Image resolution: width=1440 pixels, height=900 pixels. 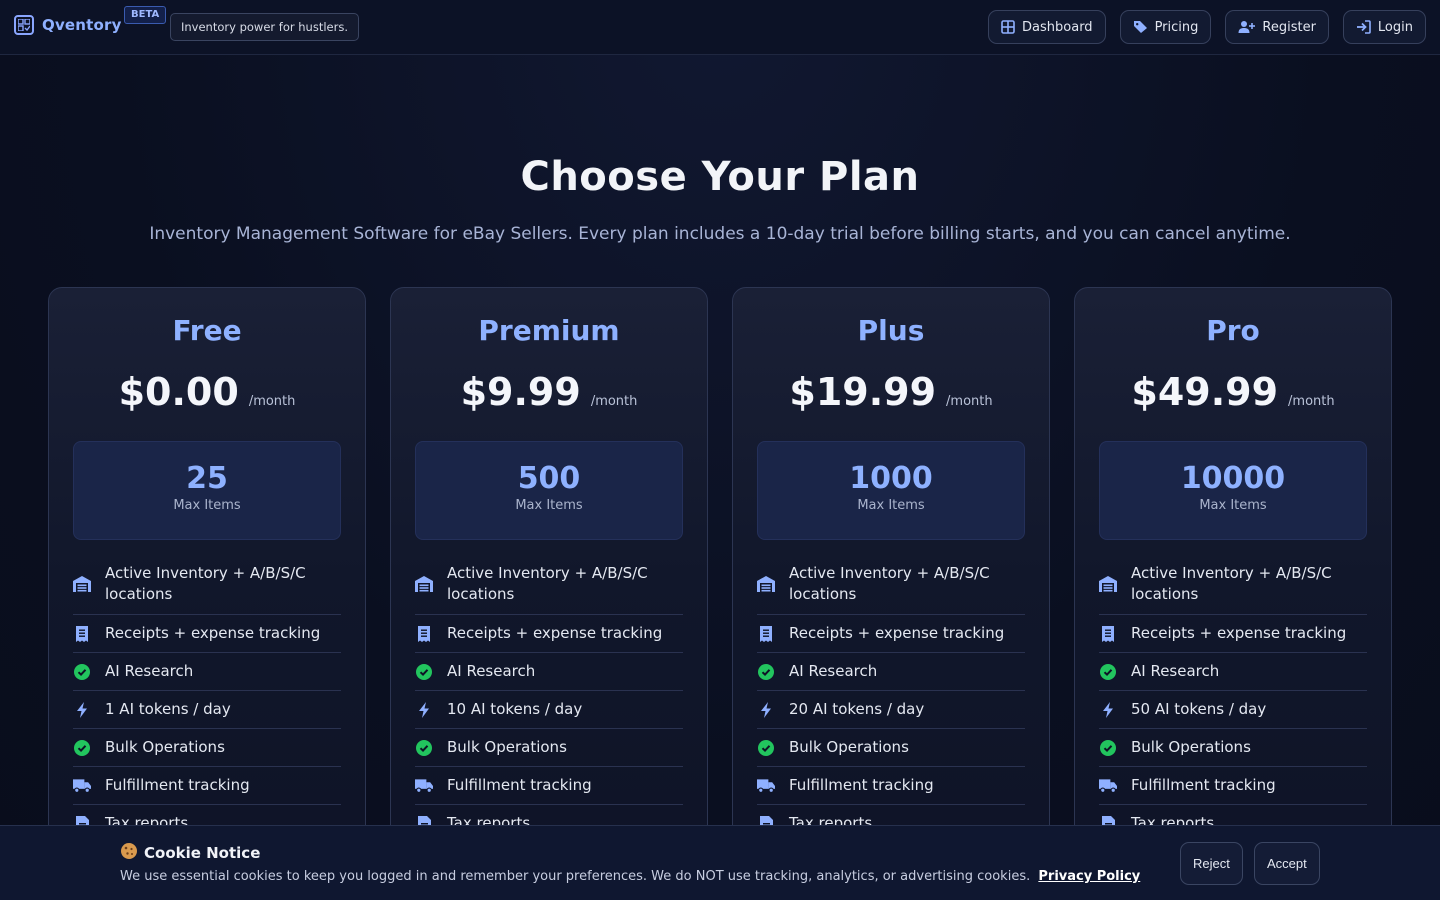 What do you see at coordinates (1165, 27) in the screenshot?
I see `nav-pricing-button: Pricing` at bounding box center [1165, 27].